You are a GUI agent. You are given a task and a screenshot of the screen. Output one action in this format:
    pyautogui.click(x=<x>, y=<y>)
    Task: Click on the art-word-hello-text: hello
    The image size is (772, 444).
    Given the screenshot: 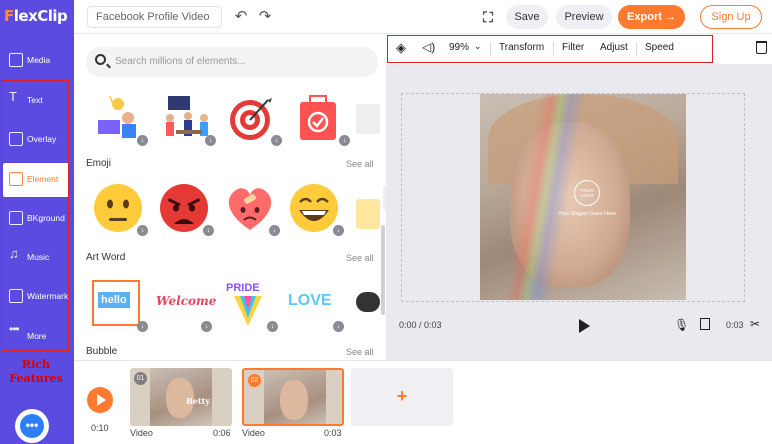 What is the action you would take?
    pyautogui.click(x=114, y=300)
    